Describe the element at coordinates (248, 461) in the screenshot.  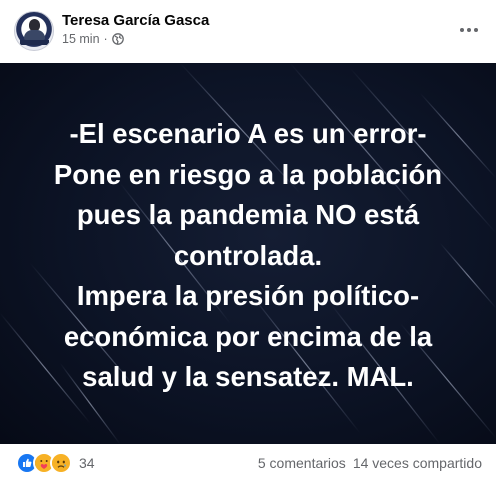
I see `post-footer: 34 5 comentarios 14 veces compartido` at that location.